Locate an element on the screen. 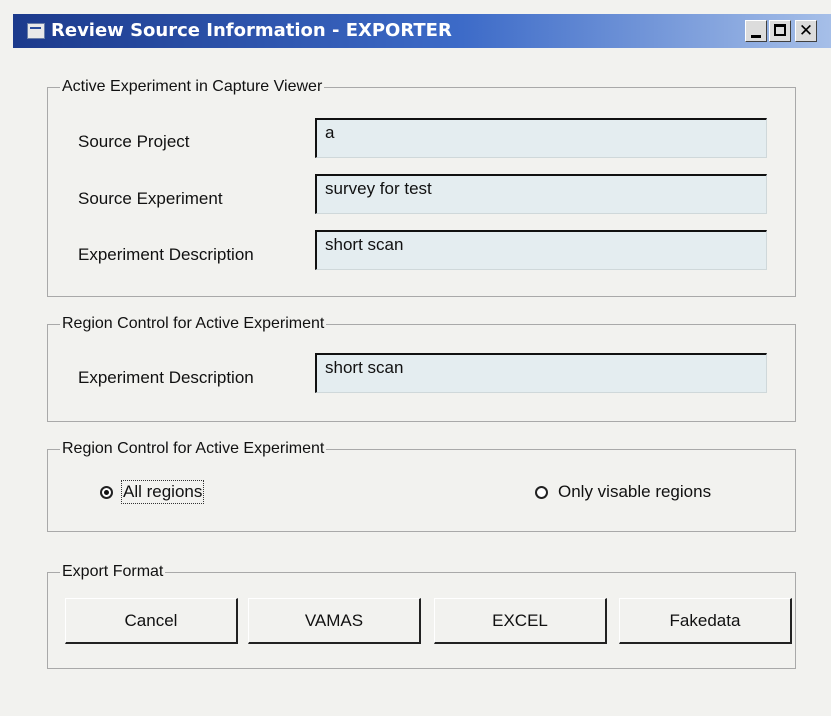 The height and width of the screenshot is (716, 831). experiment-description-label: Experiment Description is located at coordinates (166, 254).